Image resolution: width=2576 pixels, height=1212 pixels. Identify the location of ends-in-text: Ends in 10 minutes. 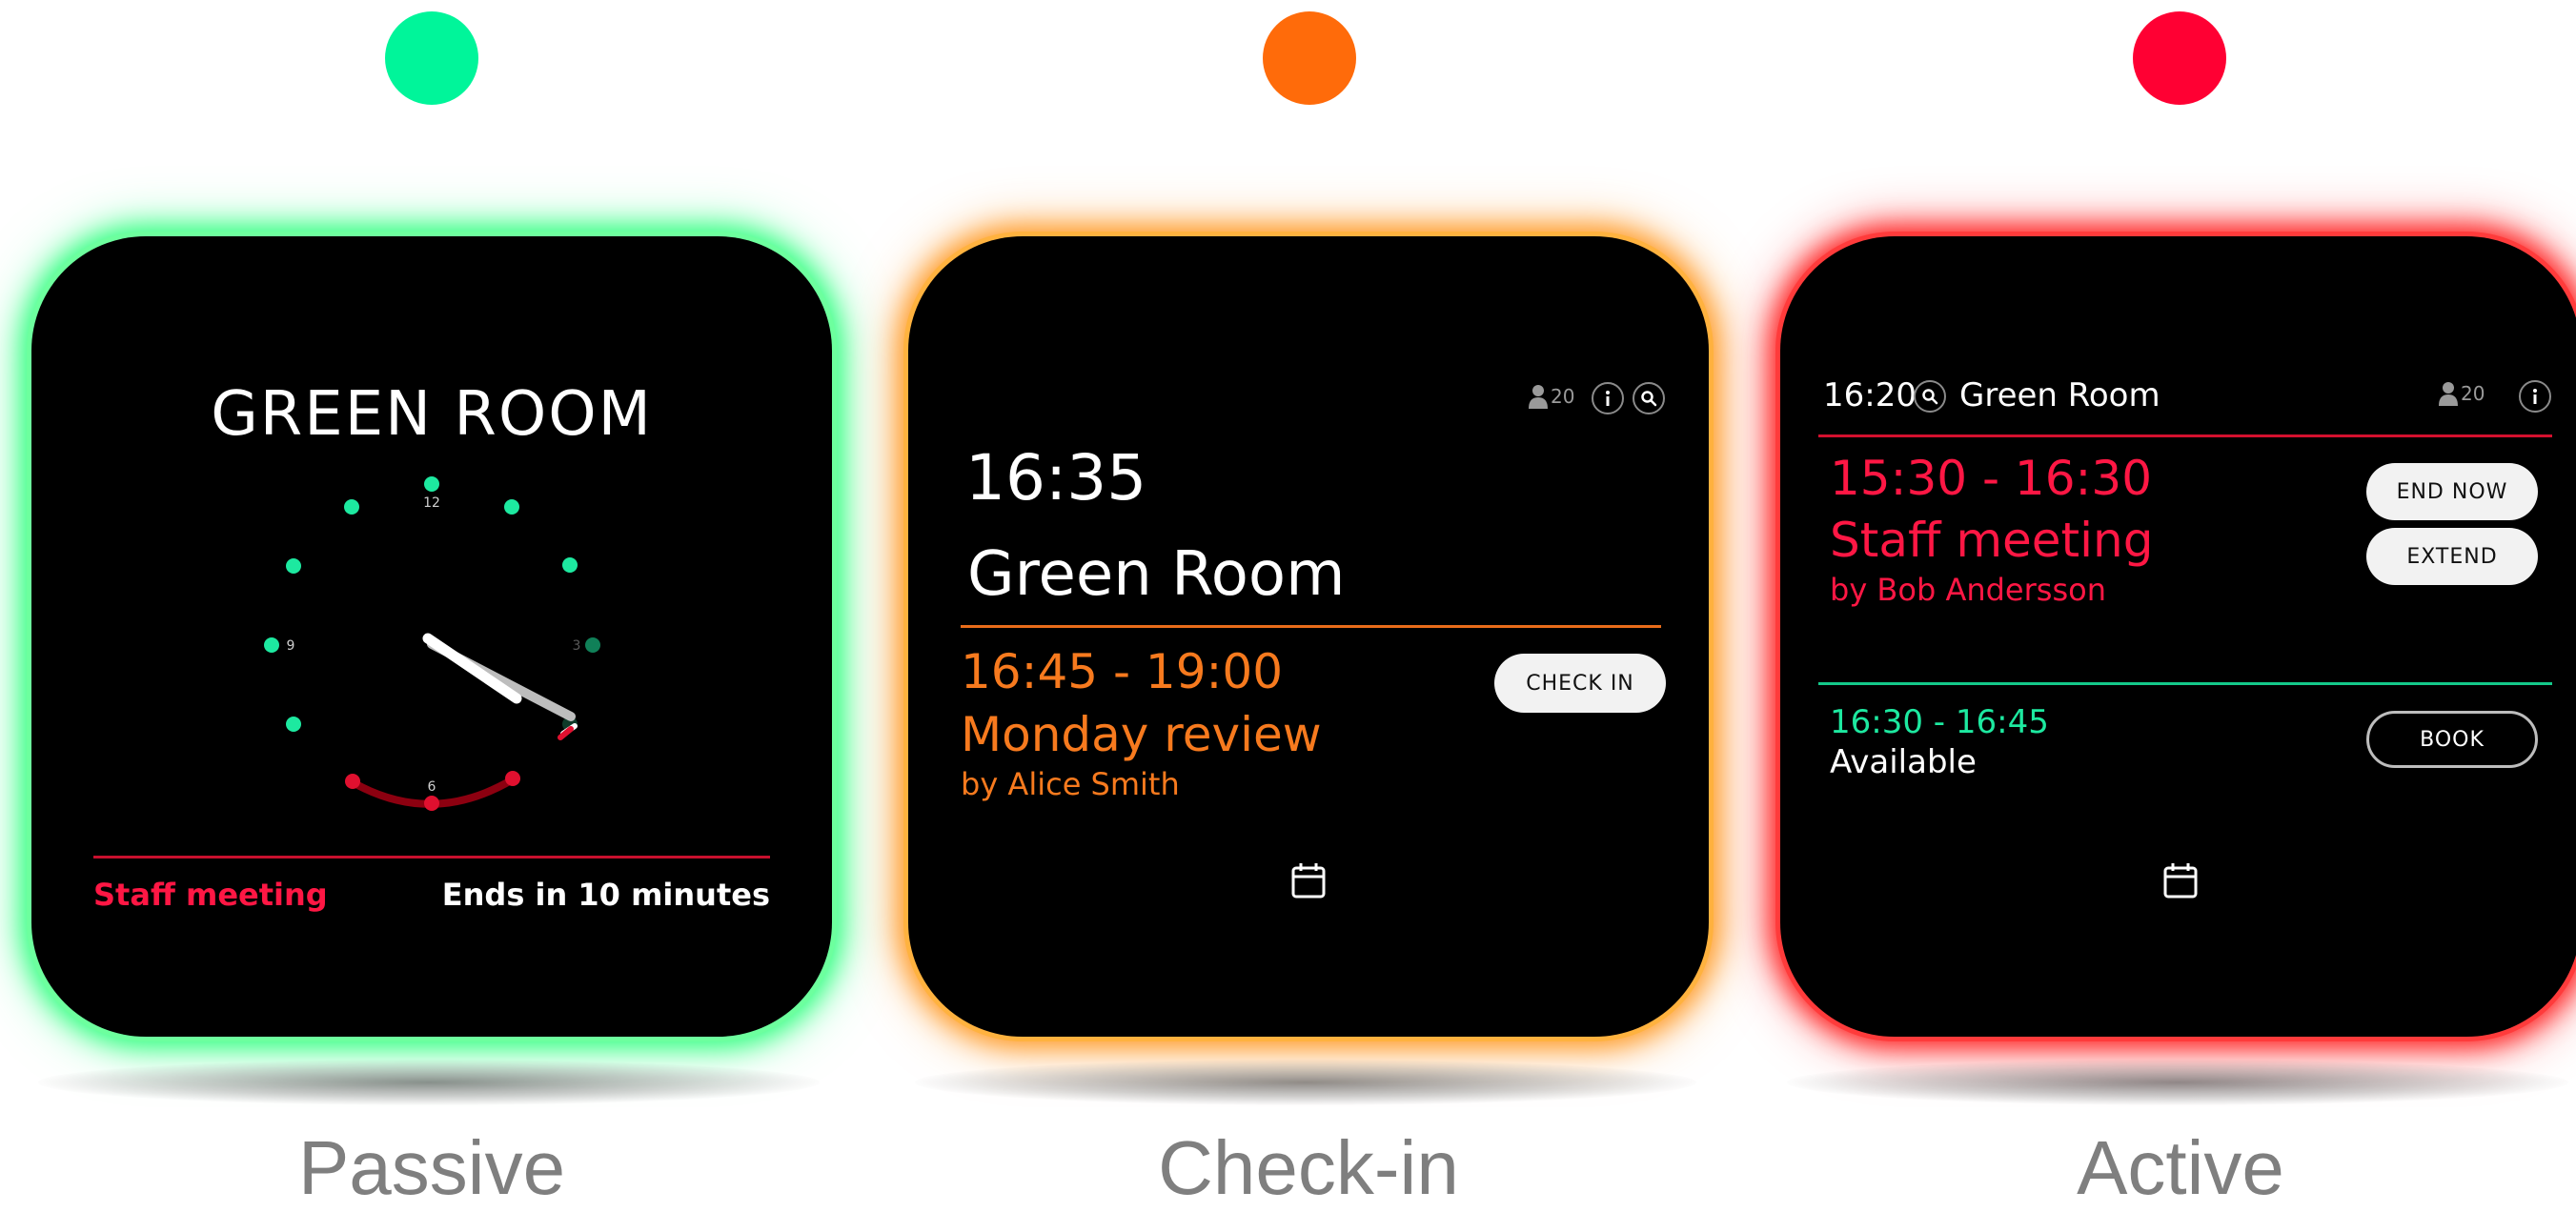
(605, 895).